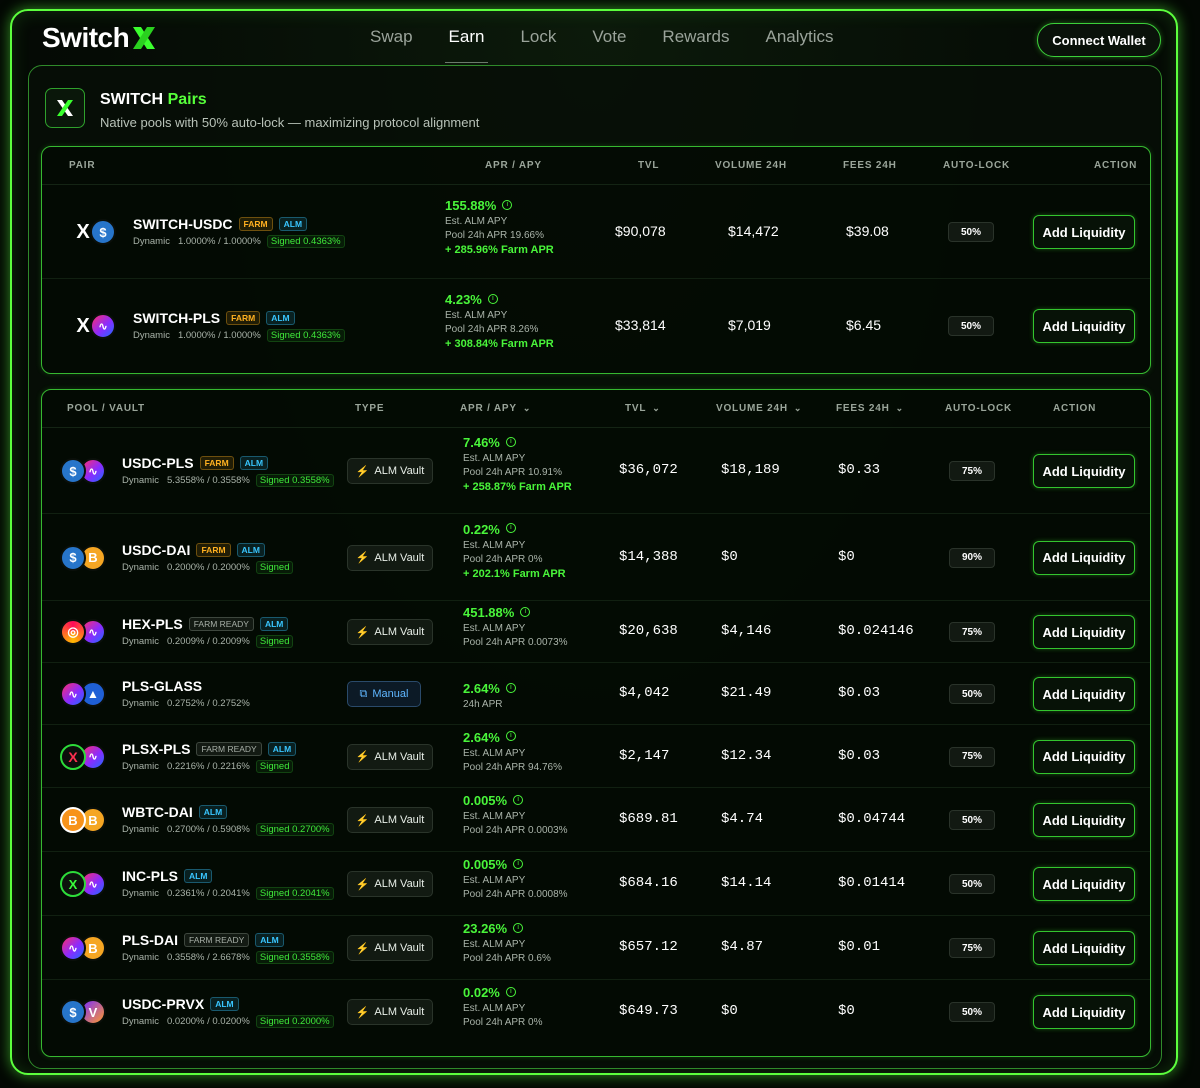 Image resolution: width=1200 pixels, height=1088 pixels. What do you see at coordinates (800, 40) in the screenshot?
I see `nav-analytics: Analytics` at bounding box center [800, 40].